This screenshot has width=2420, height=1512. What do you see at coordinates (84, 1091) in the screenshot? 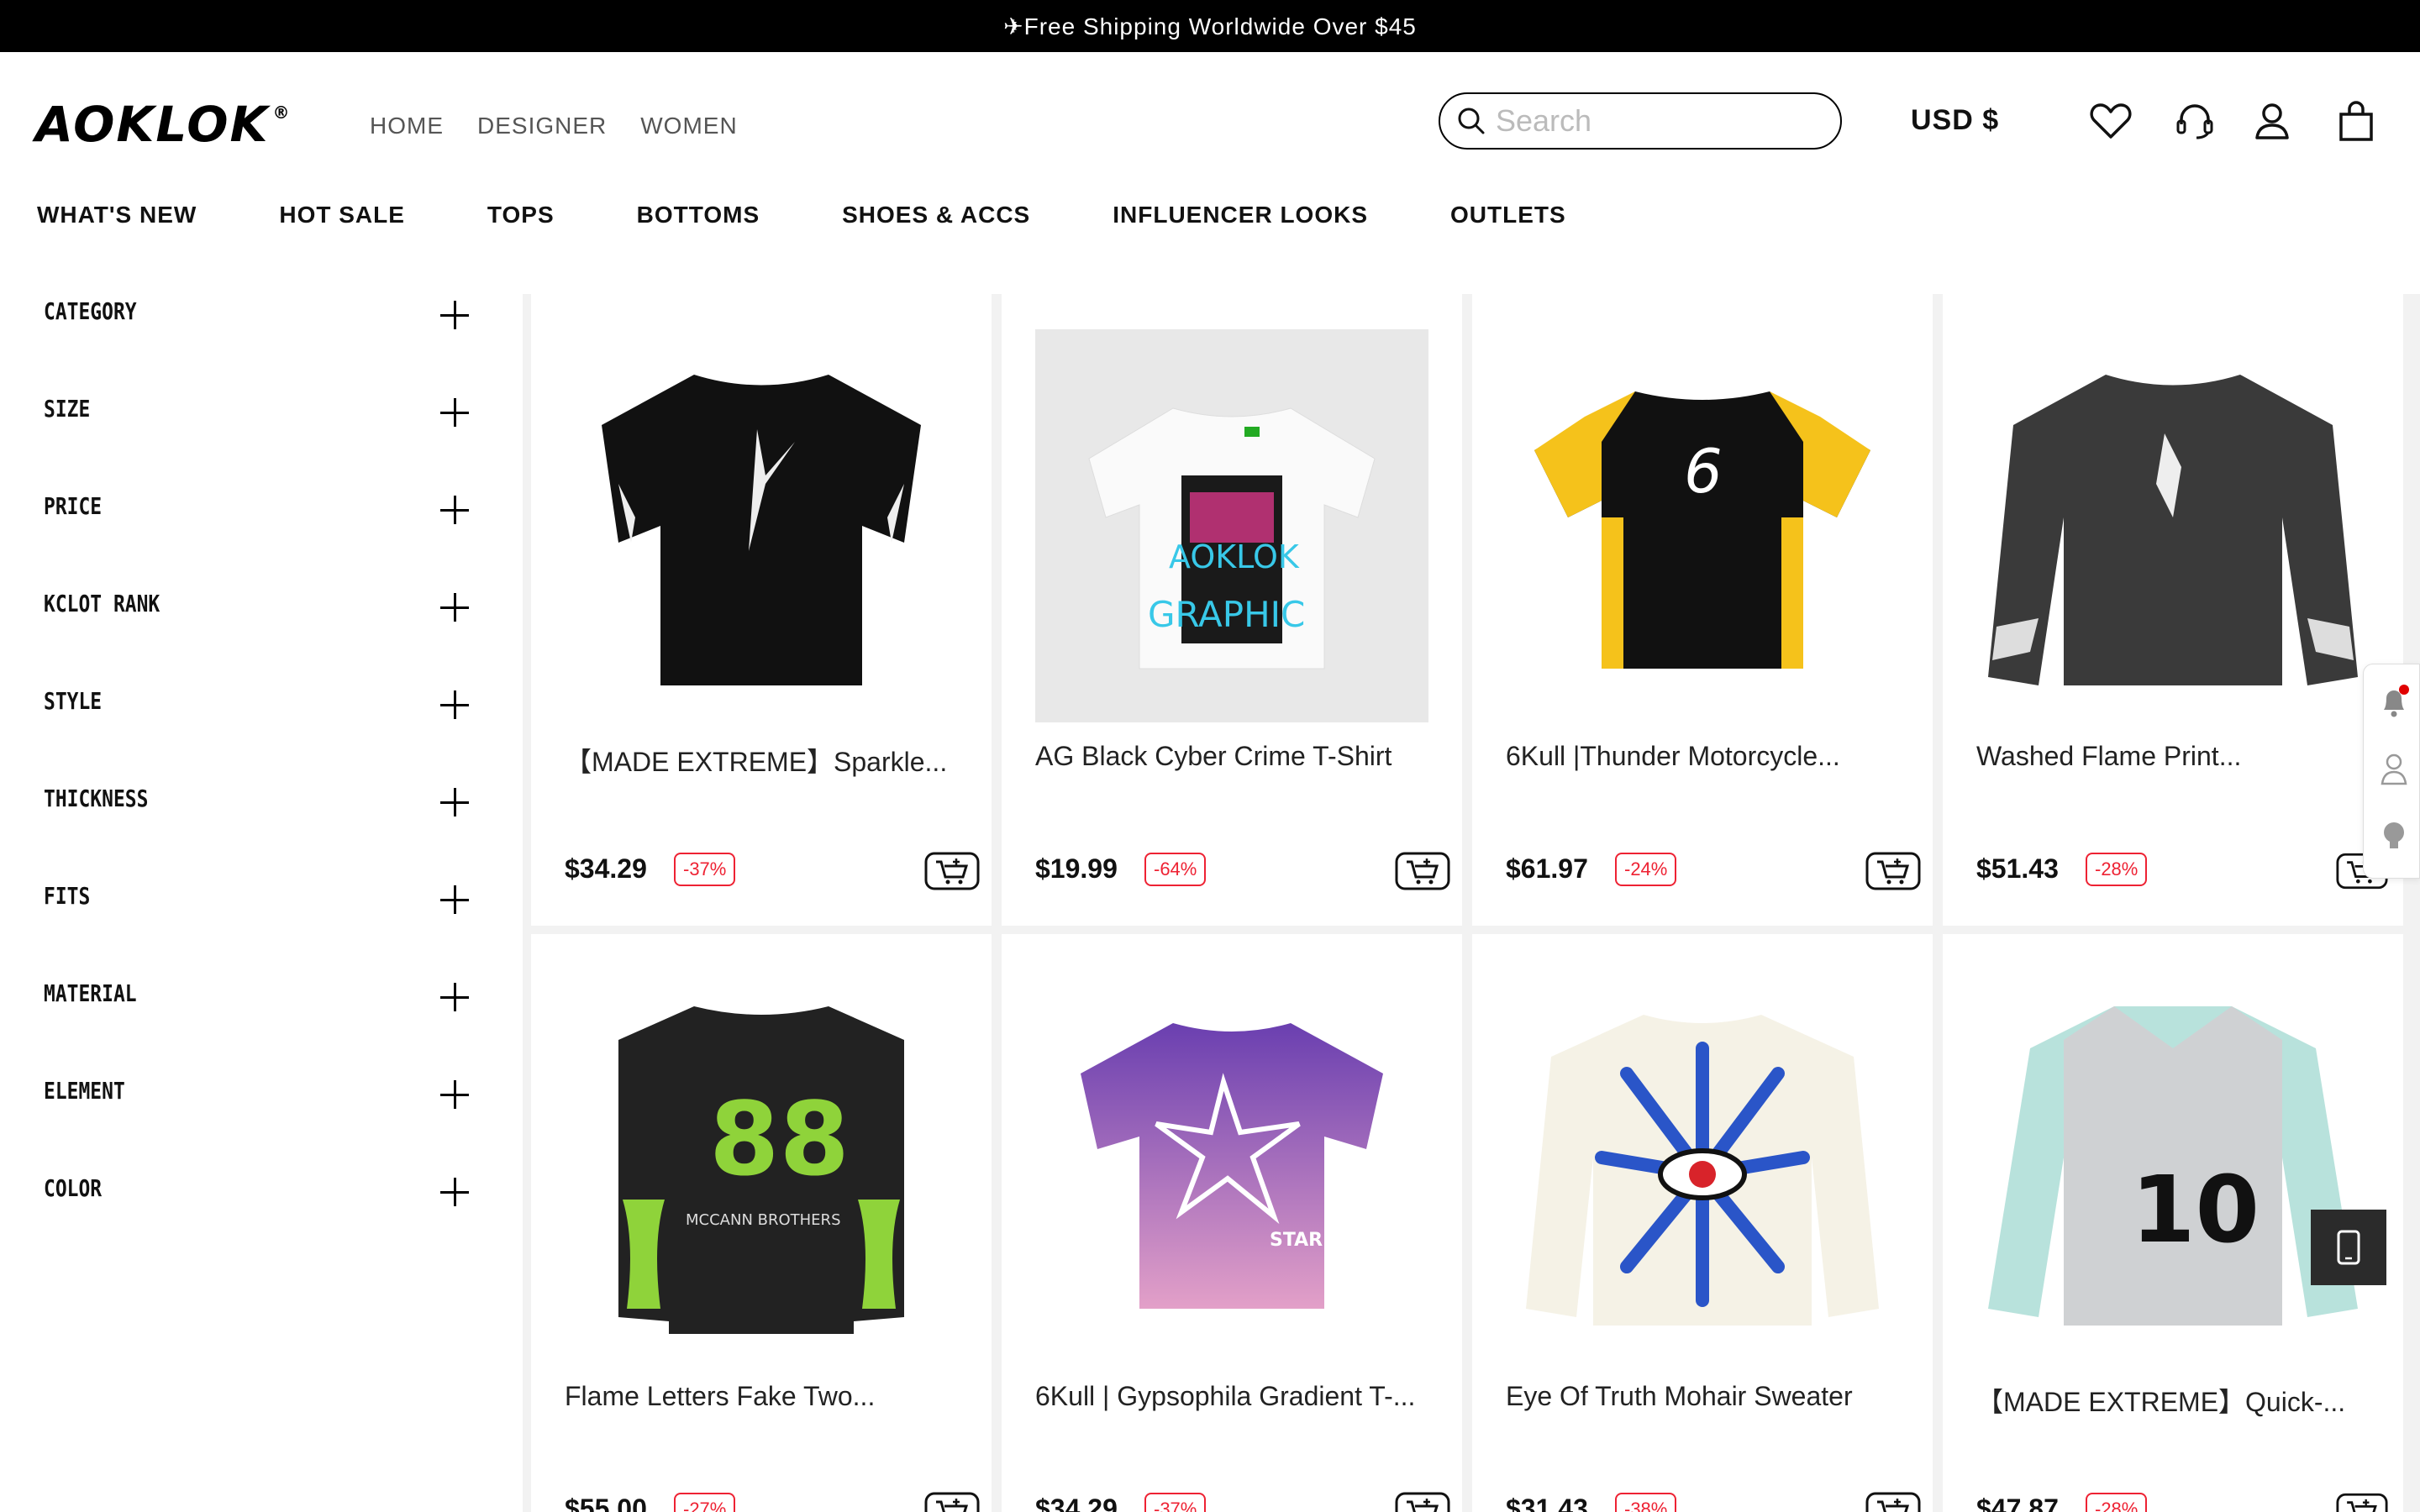
I see `filter-label: ELEMENT` at bounding box center [84, 1091].